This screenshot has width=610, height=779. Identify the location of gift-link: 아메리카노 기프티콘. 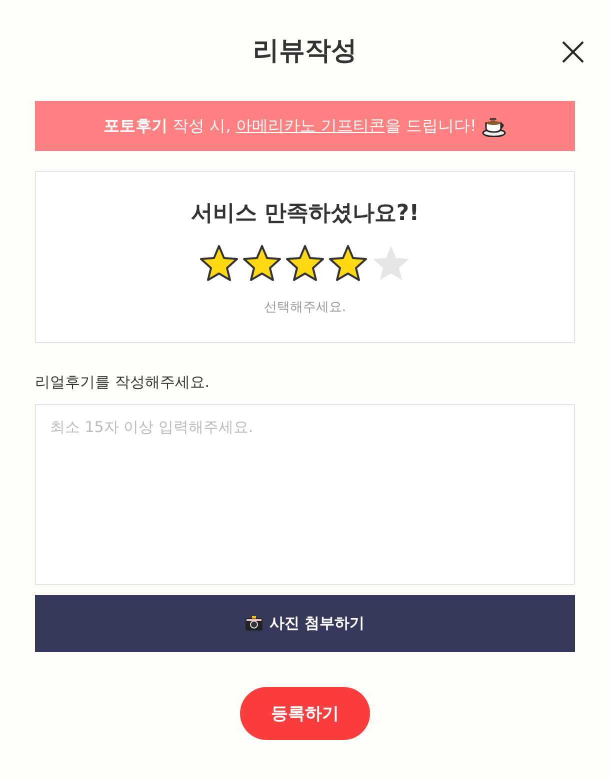
(310, 125).